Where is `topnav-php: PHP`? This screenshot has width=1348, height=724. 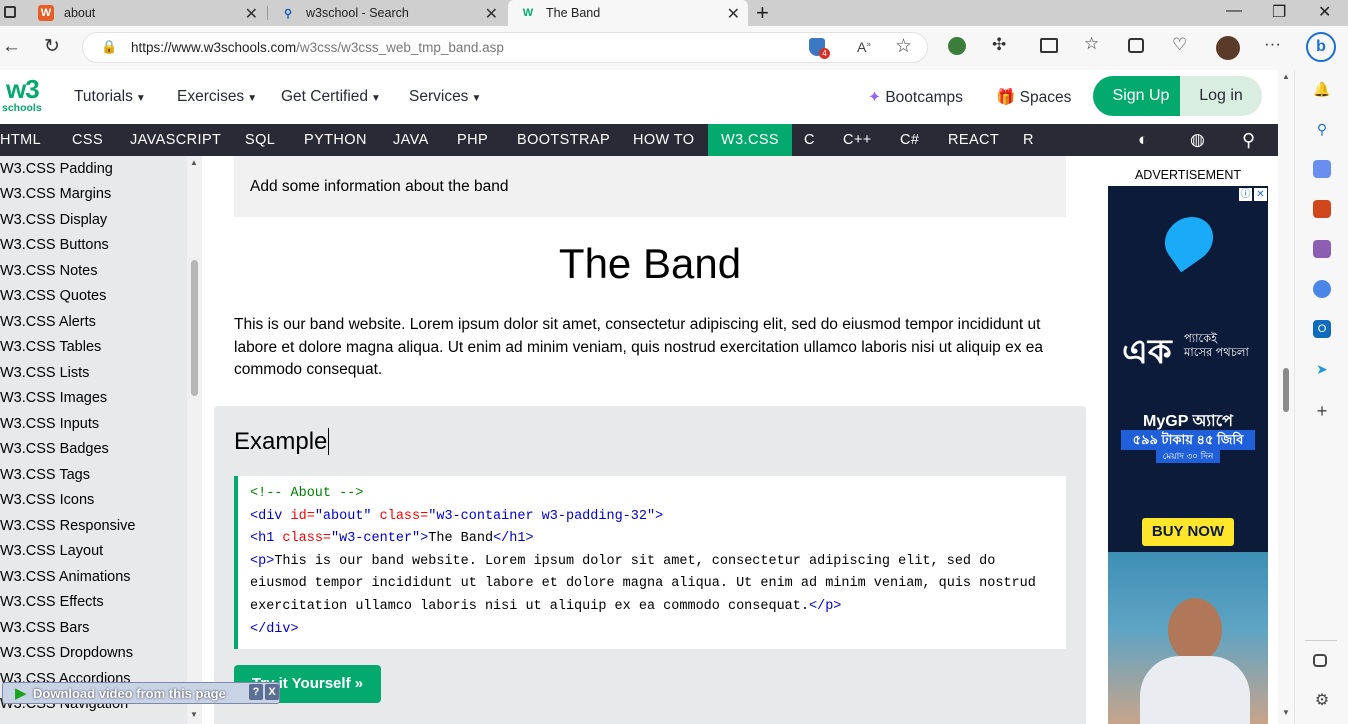
topnav-php: PHP is located at coordinates (472, 140).